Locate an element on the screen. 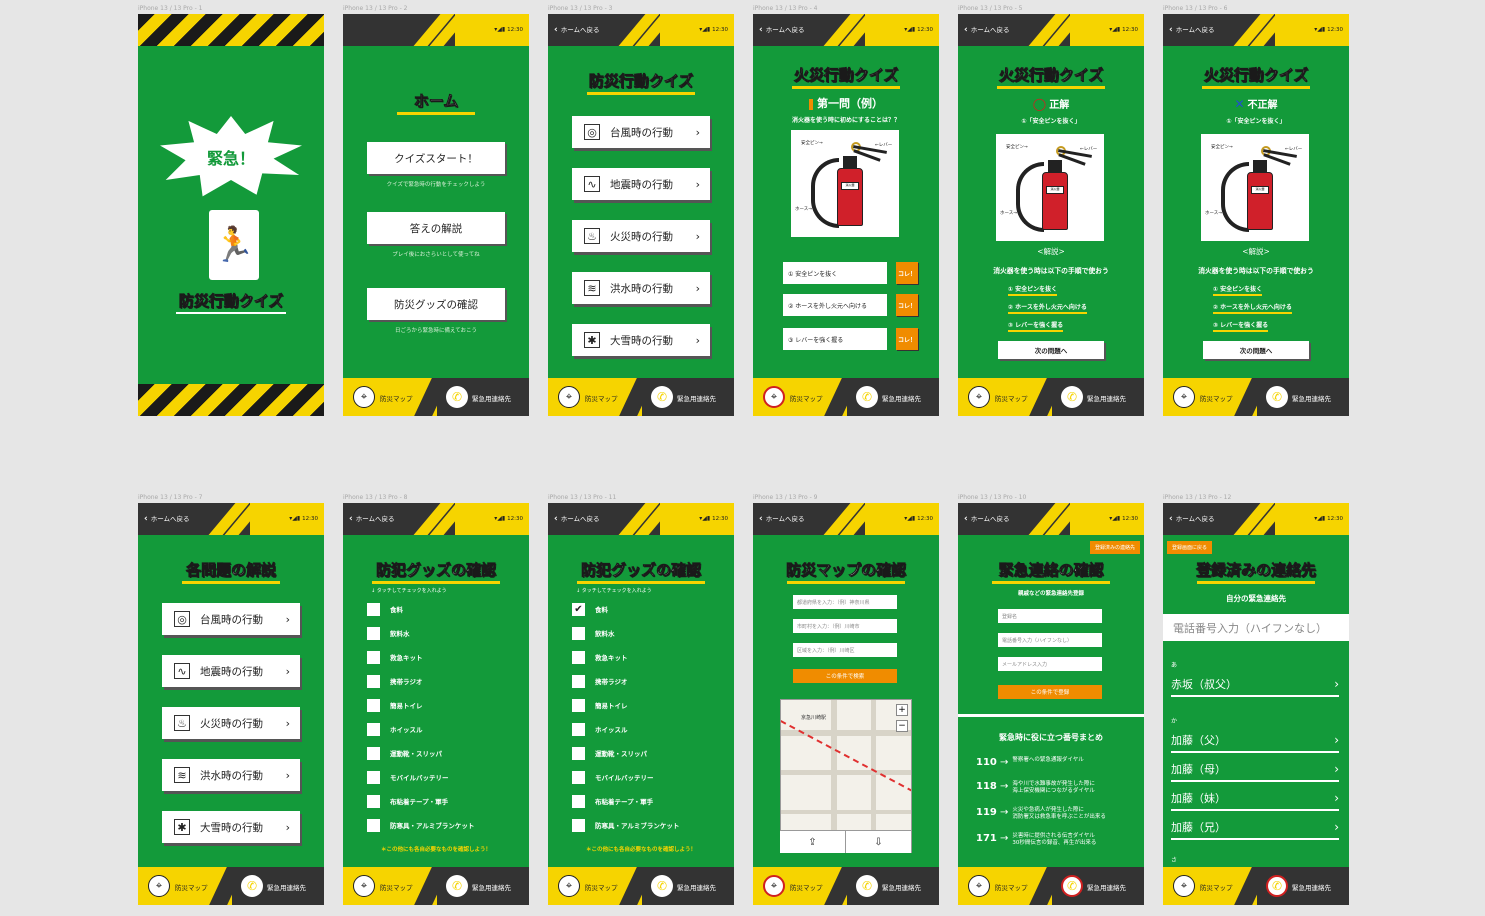 The width and height of the screenshot is (1485, 916). contact-item: 加藤（妹） › is located at coordinates (1255, 799).